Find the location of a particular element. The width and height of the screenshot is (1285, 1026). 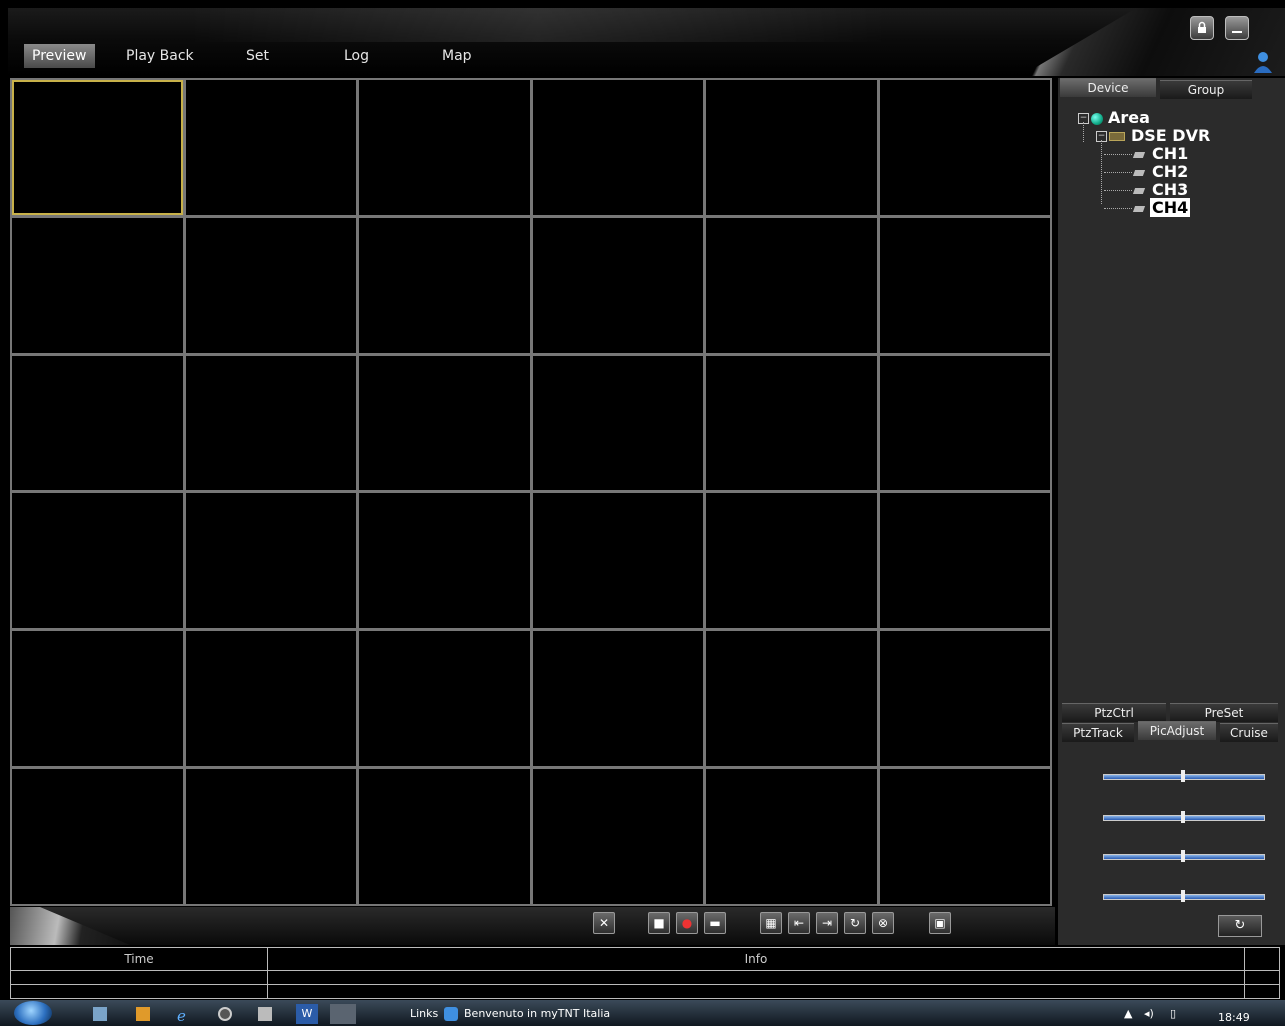

lock-icon is located at coordinates (1202, 28).